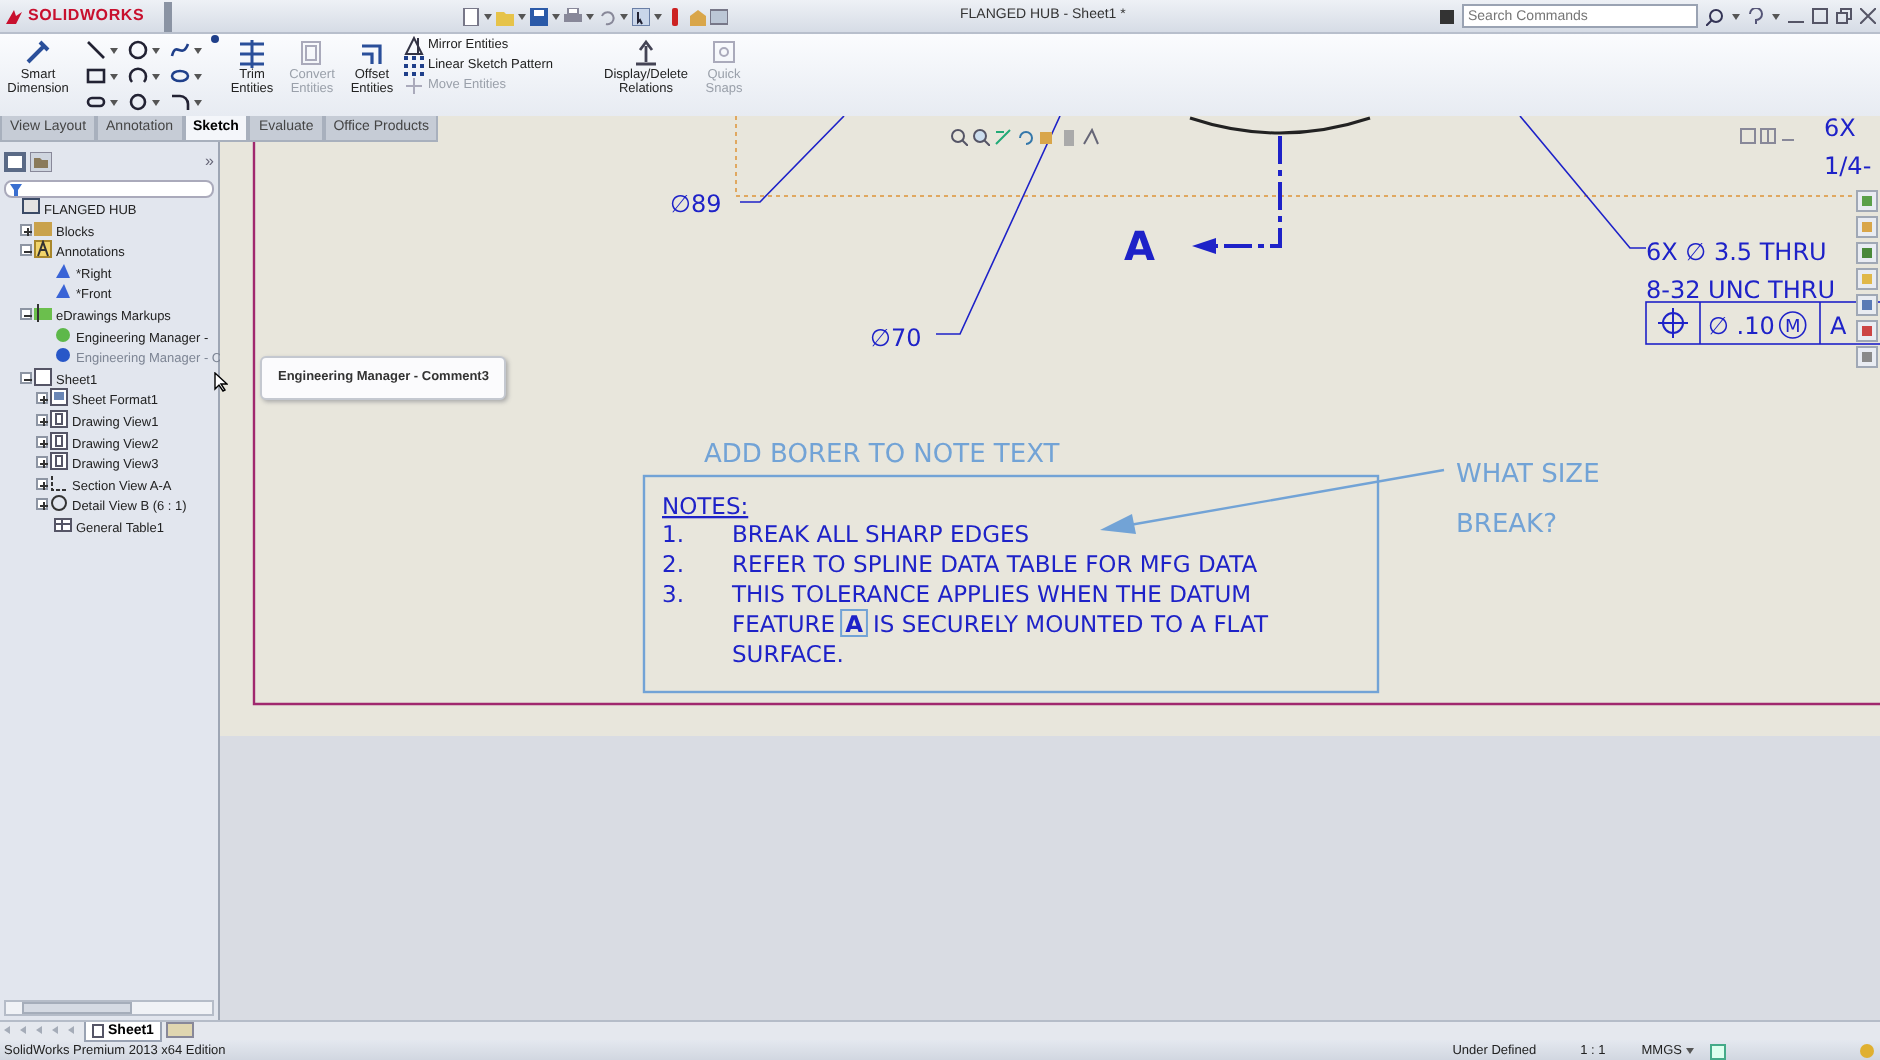 The width and height of the screenshot is (1880, 1060). I want to click on filter-icon, so click(16, 189).